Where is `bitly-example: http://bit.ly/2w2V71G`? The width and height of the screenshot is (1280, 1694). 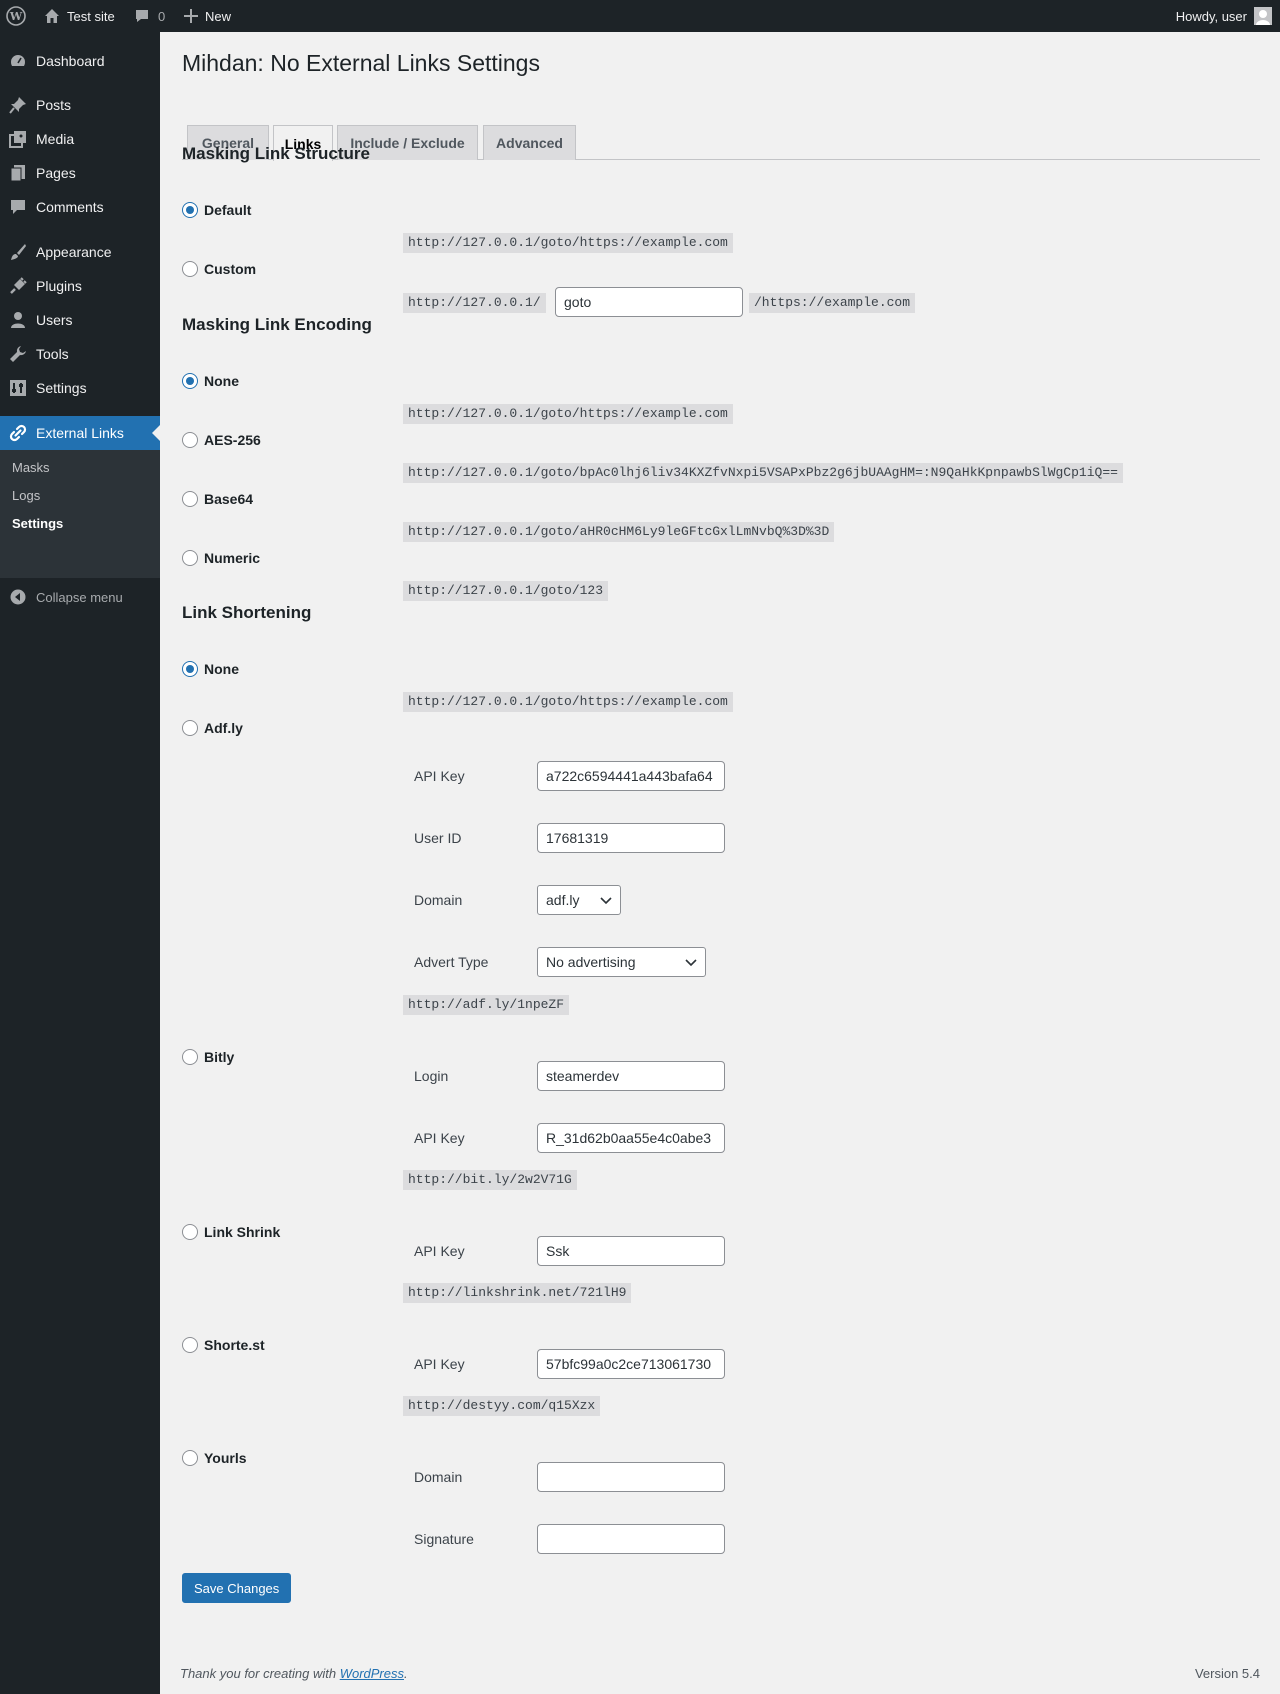
bitly-example: http://bit.ly/2w2V71G is located at coordinates (490, 1180).